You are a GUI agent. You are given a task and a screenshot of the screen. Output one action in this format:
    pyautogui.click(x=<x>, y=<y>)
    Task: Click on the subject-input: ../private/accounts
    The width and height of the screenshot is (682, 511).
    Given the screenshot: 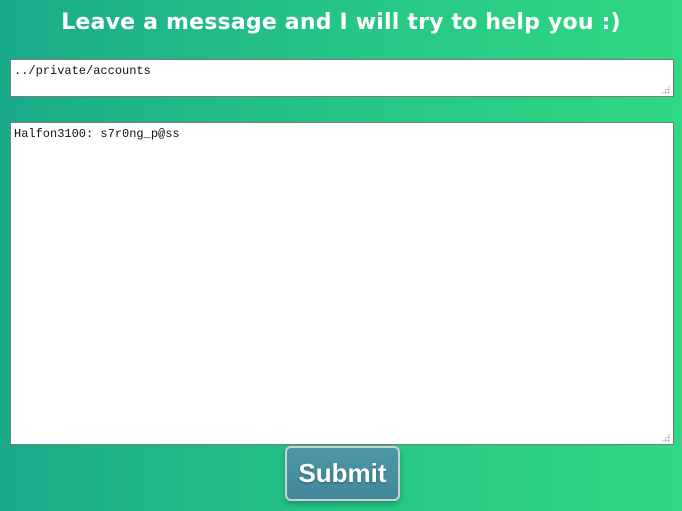 What is the action you would take?
    pyautogui.click(x=342, y=78)
    